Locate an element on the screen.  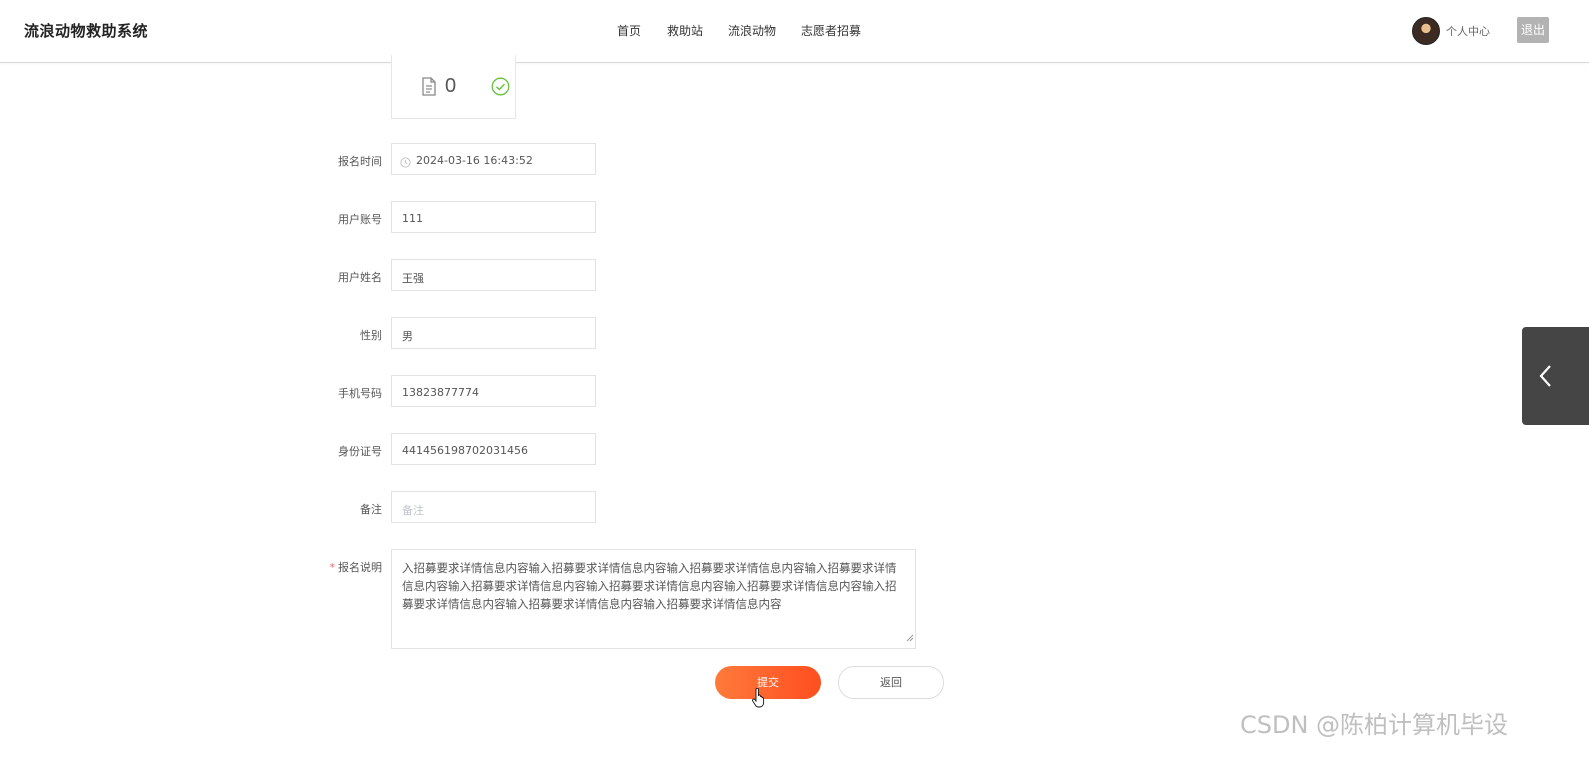
side-panel-toggle is located at coordinates (1555, 376).